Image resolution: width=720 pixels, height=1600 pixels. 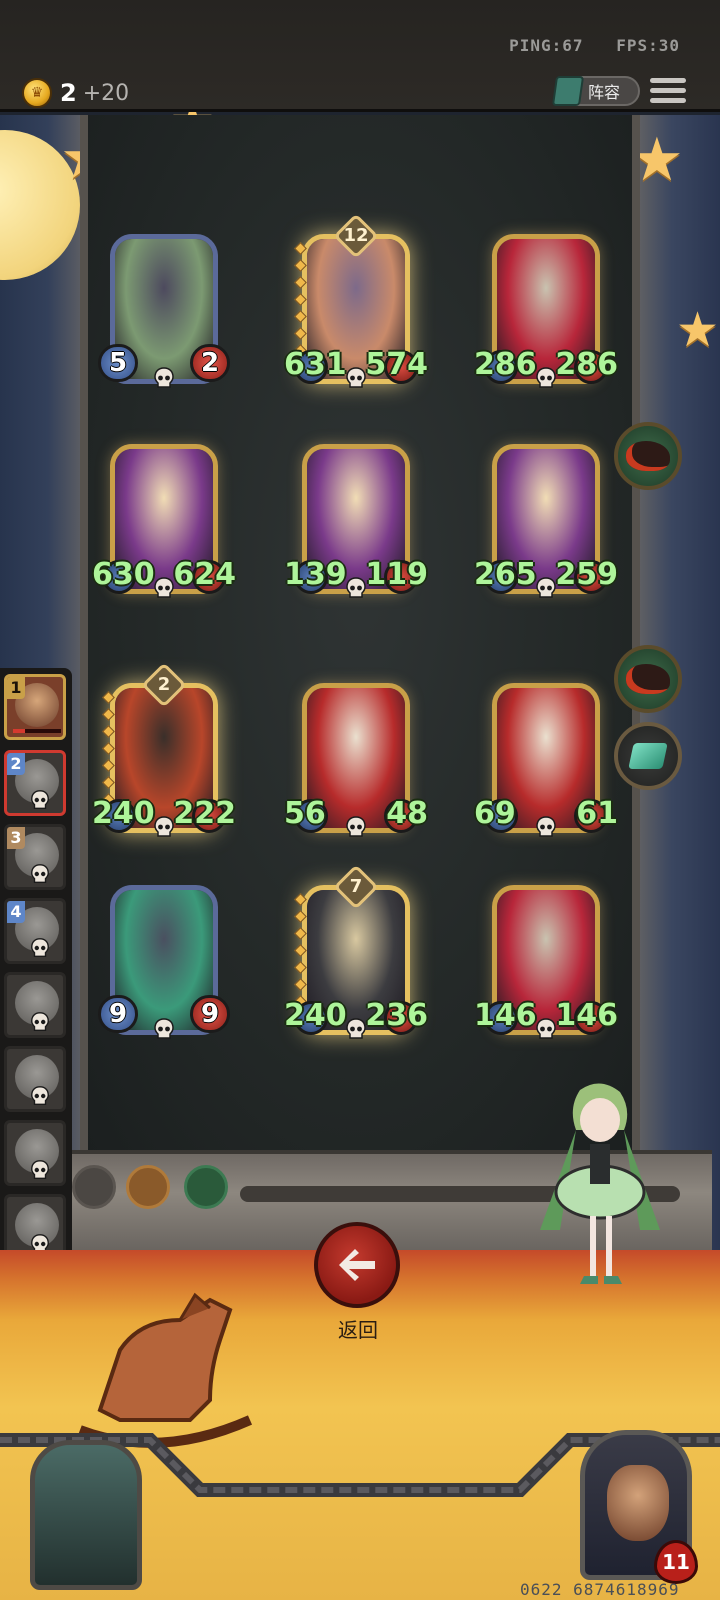 What do you see at coordinates (600, 1183) in the screenshot?
I see `dancer-character` at bounding box center [600, 1183].